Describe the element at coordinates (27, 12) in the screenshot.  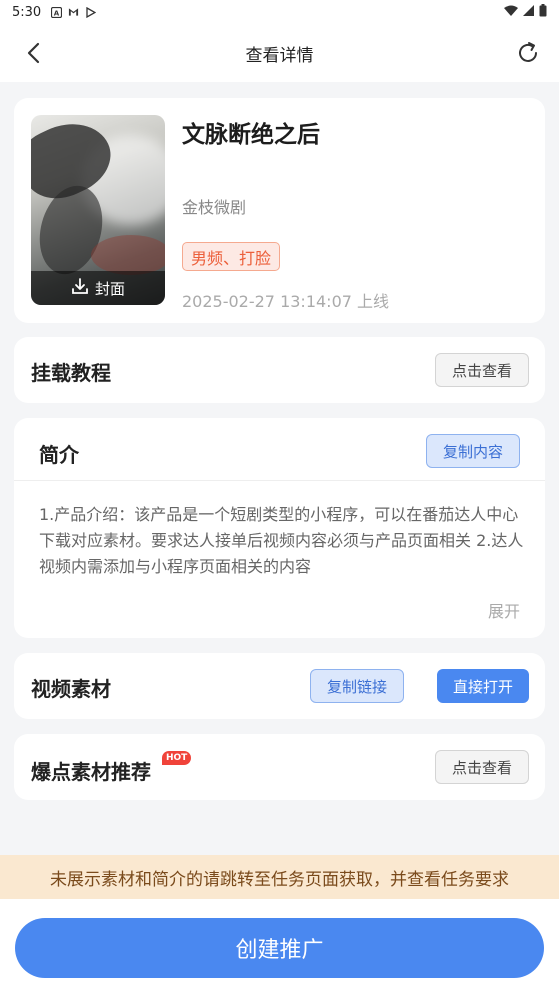
I see `status-time: 5:30` at that location.